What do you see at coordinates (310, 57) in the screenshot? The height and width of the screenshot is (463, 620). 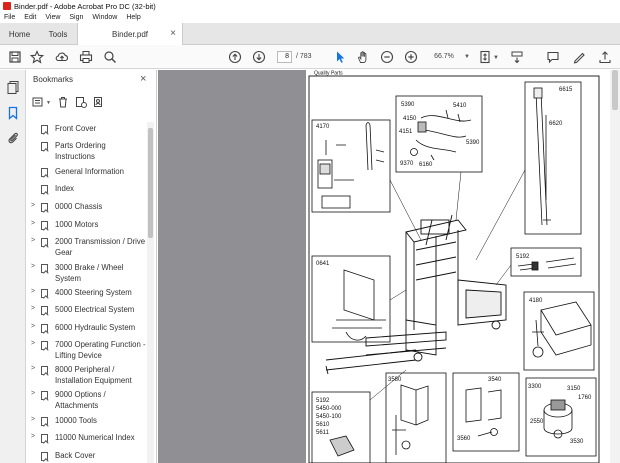 I see `toolbar: 8 / 783 66.7% ▼ ▼` at bounding box center [310, 57].